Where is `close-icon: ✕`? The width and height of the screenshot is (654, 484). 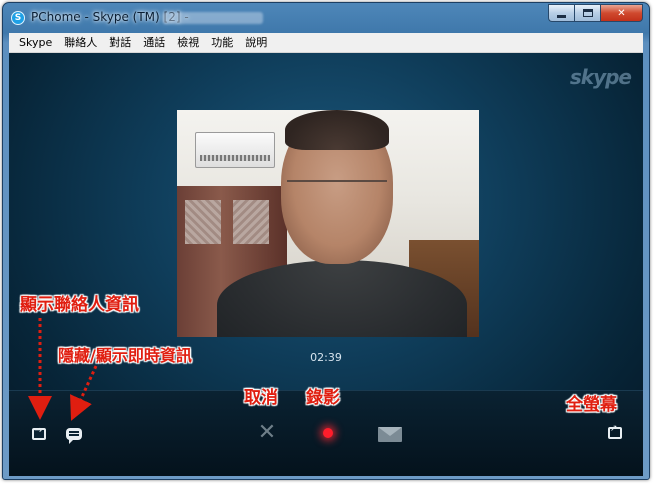 close-icon: ✕ is located at coordinates (621, 13).